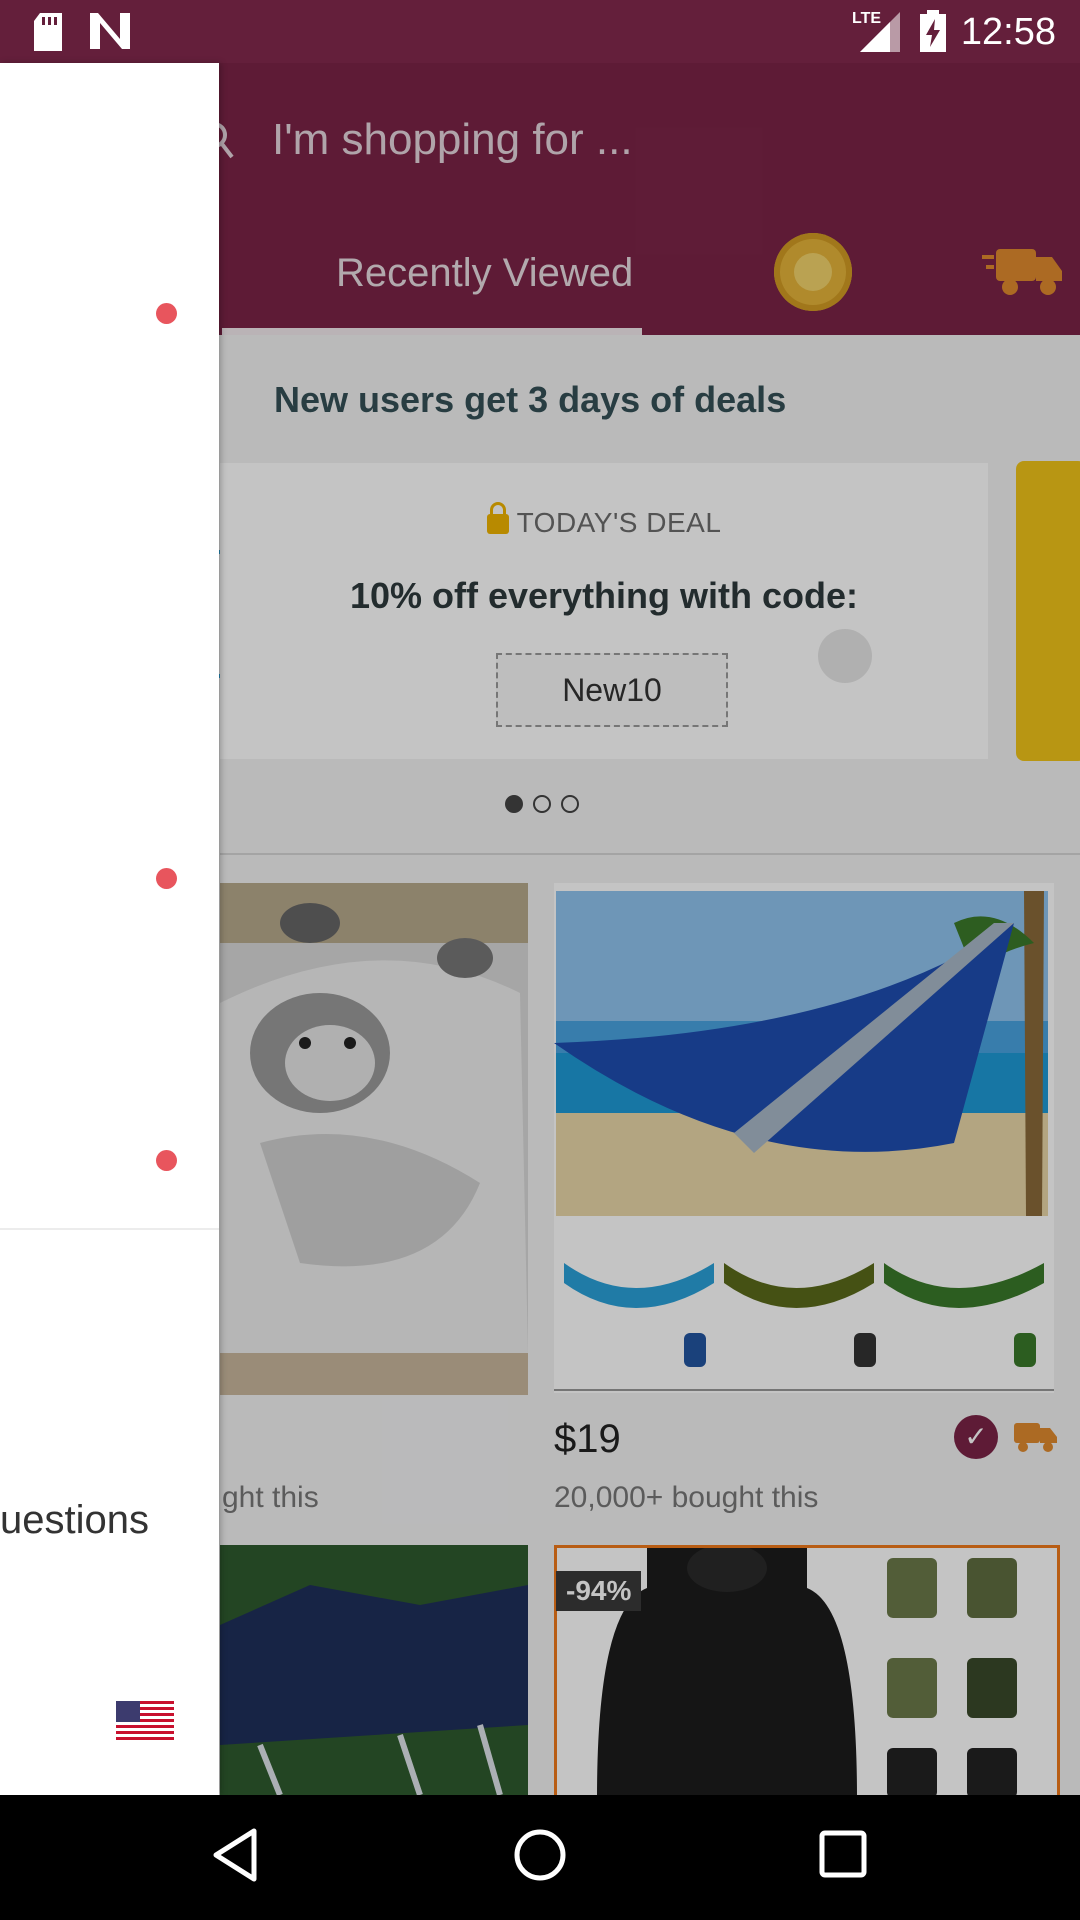 Image resolution: width=1080 pixels, height=1920 pixels. I want to click on system-navigation-bar, so click(540, 1857).